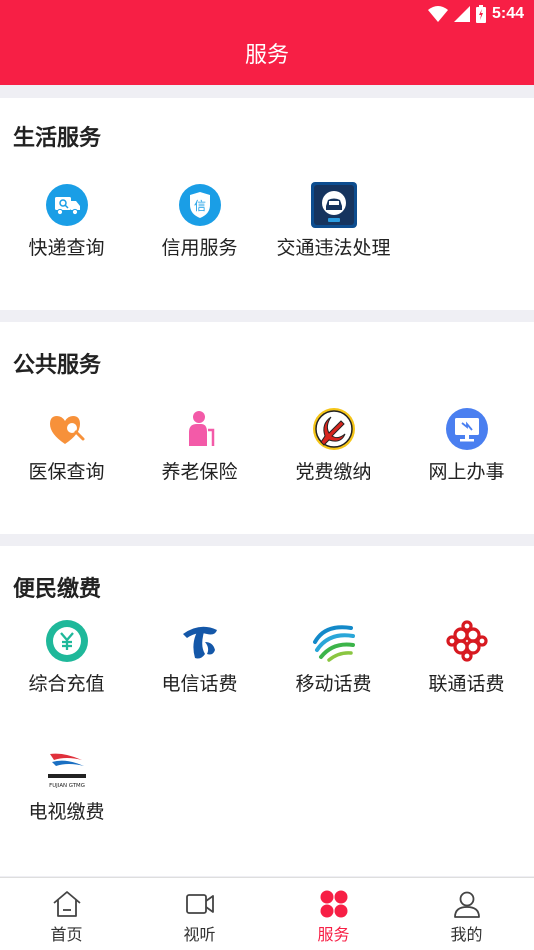  What do you see at coordinates (200, 642) in the screenshot?
I see `china-telecom-icon` at bounding box center [200, 642].